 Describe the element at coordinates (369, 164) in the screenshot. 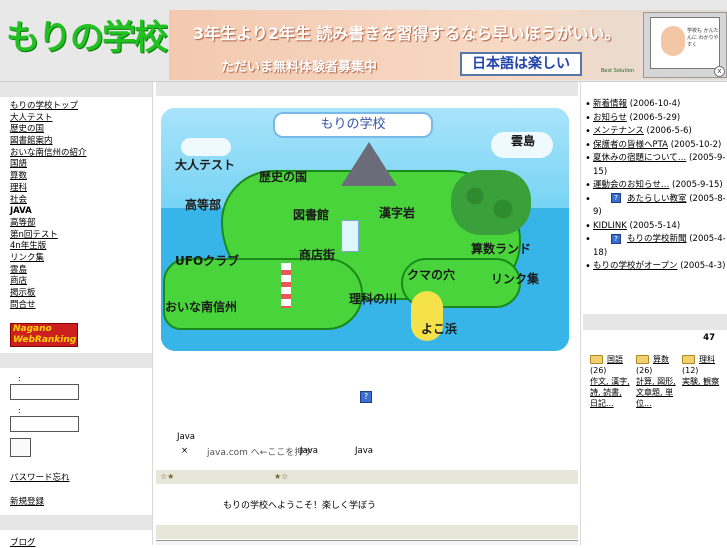

I see `mountain-icon` at that location.